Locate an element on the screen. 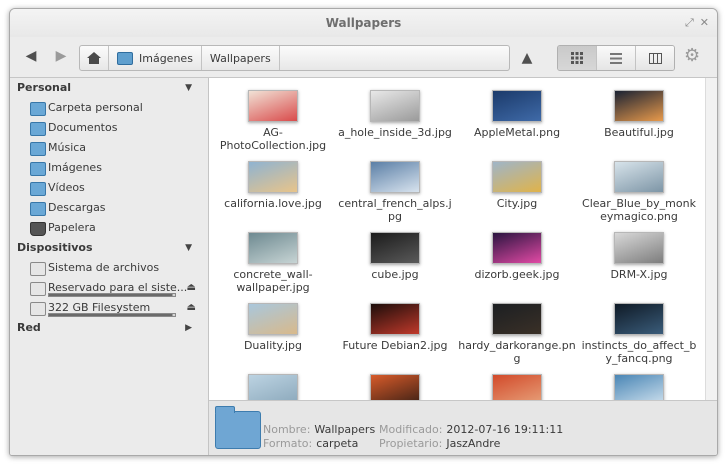 The height and width of the screenshot is (464, 728). close-icon: ✕ is located at coordinates (704, 22).